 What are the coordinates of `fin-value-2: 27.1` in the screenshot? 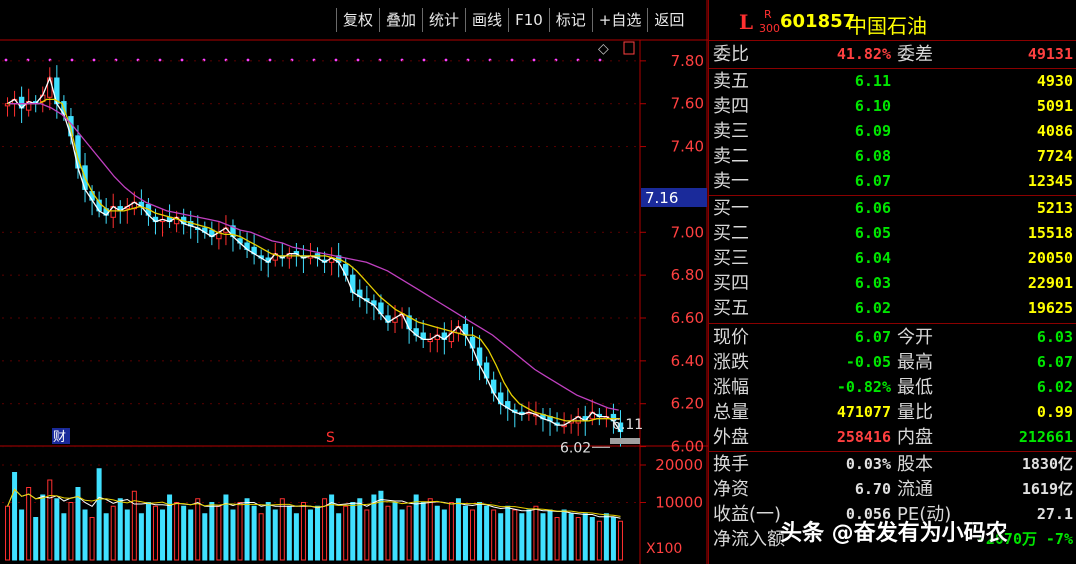 It's located at (1054, 514).